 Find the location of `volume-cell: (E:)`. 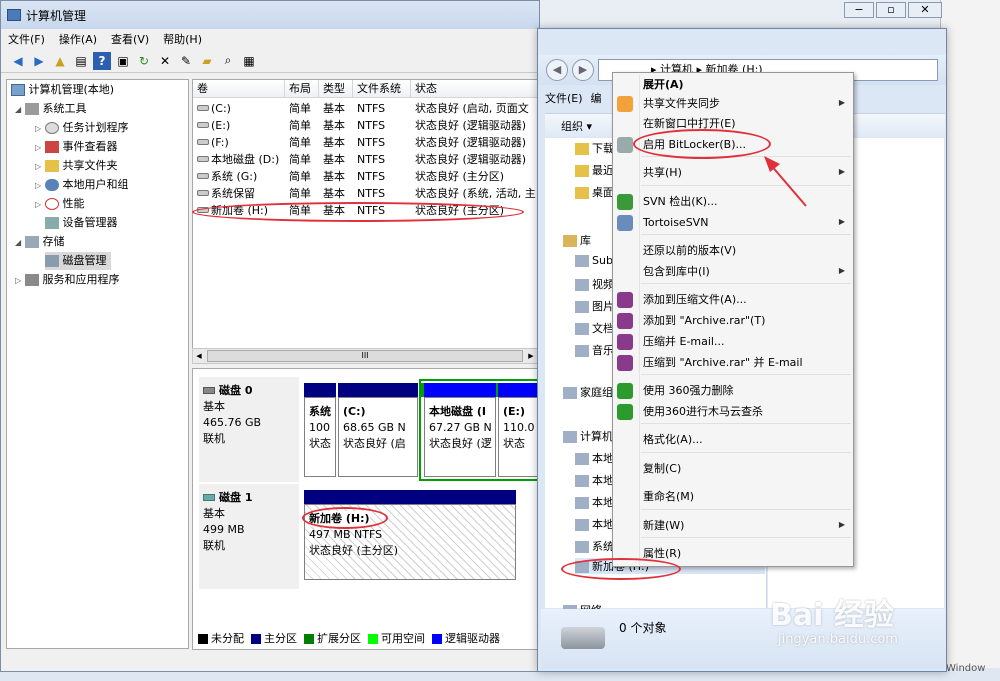

volume-cell: (E:) is located at coordinates (248, 125).